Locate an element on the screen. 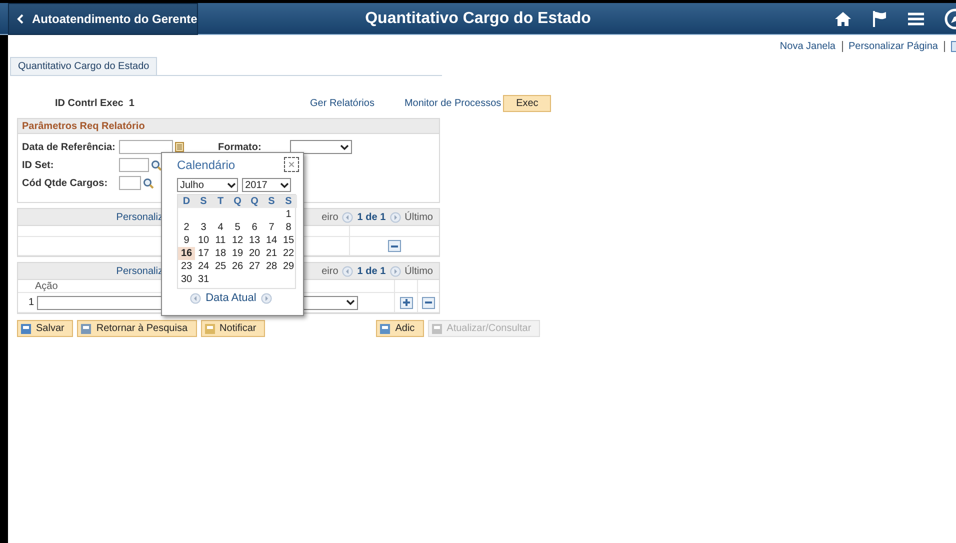 This screenshot has height=543, width=956. previous-icon is located at coordinates (195, 298).